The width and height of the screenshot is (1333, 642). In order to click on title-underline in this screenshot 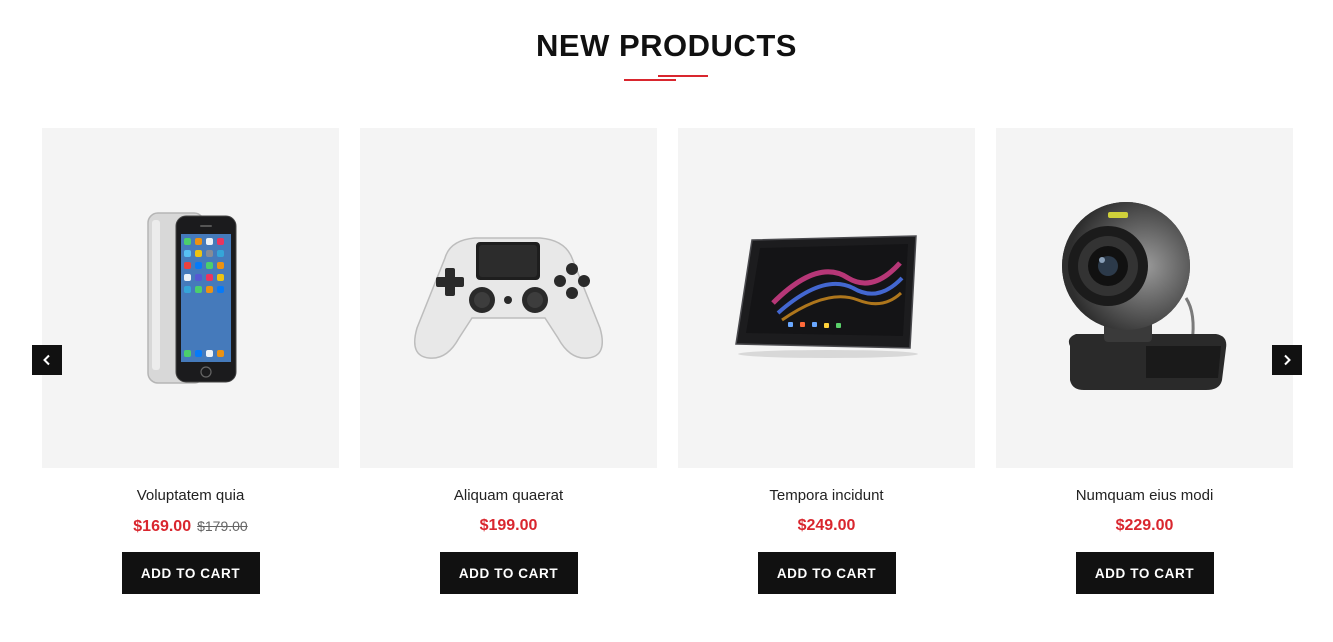, I will do `click(667, 78)`.